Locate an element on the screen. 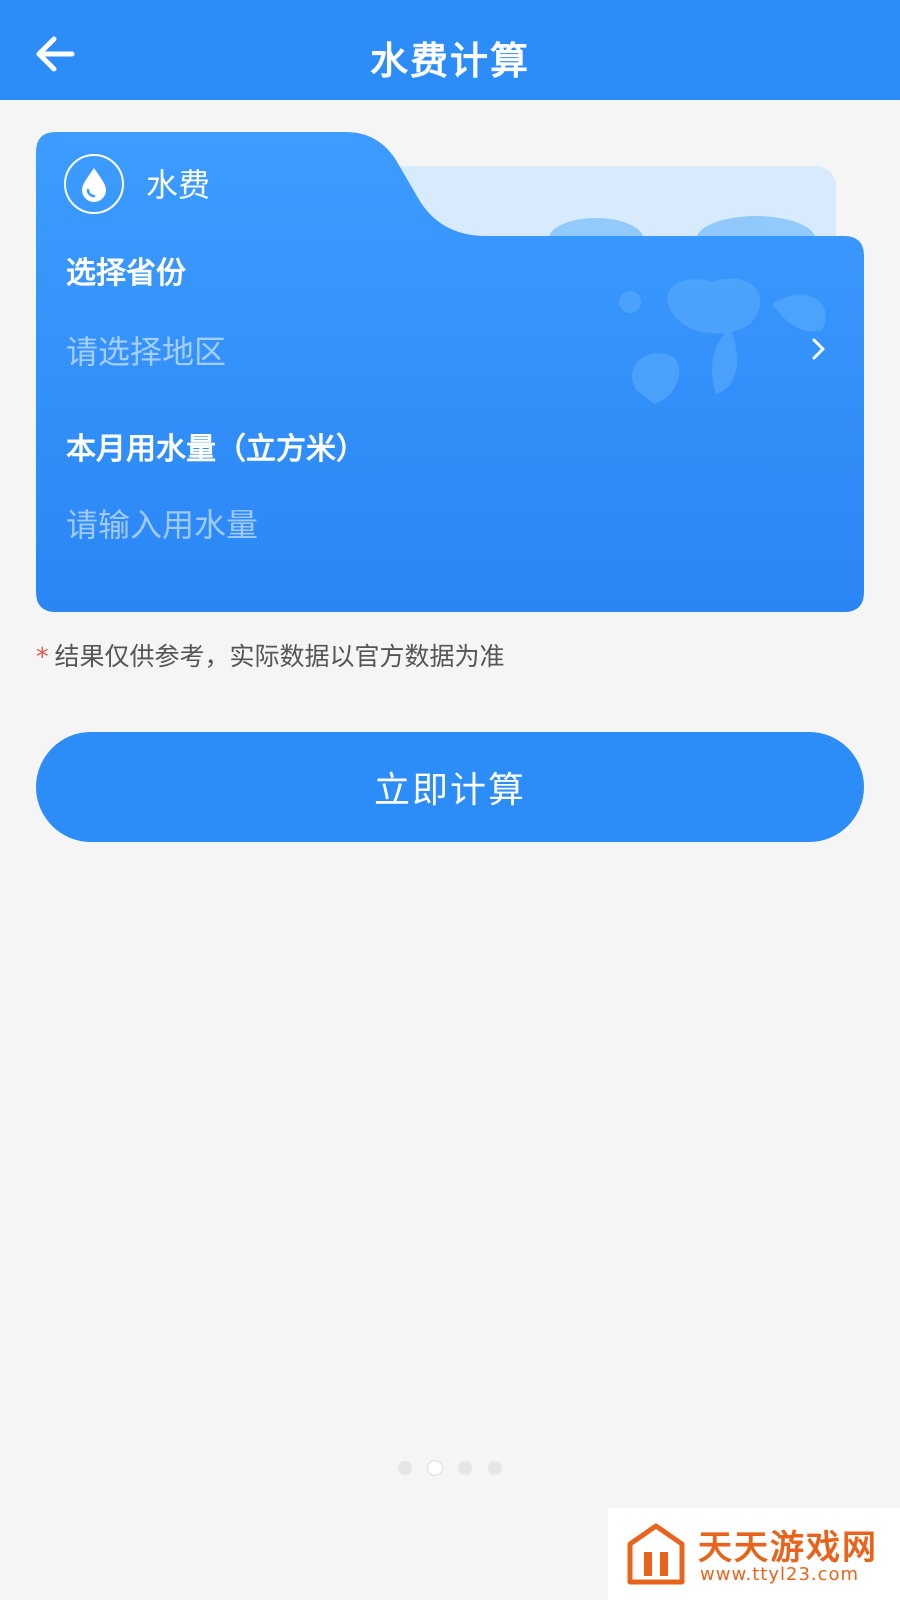 The height and width of the screenshot is (1600, 900). note-marker: * is located at coordinates (42, 656).